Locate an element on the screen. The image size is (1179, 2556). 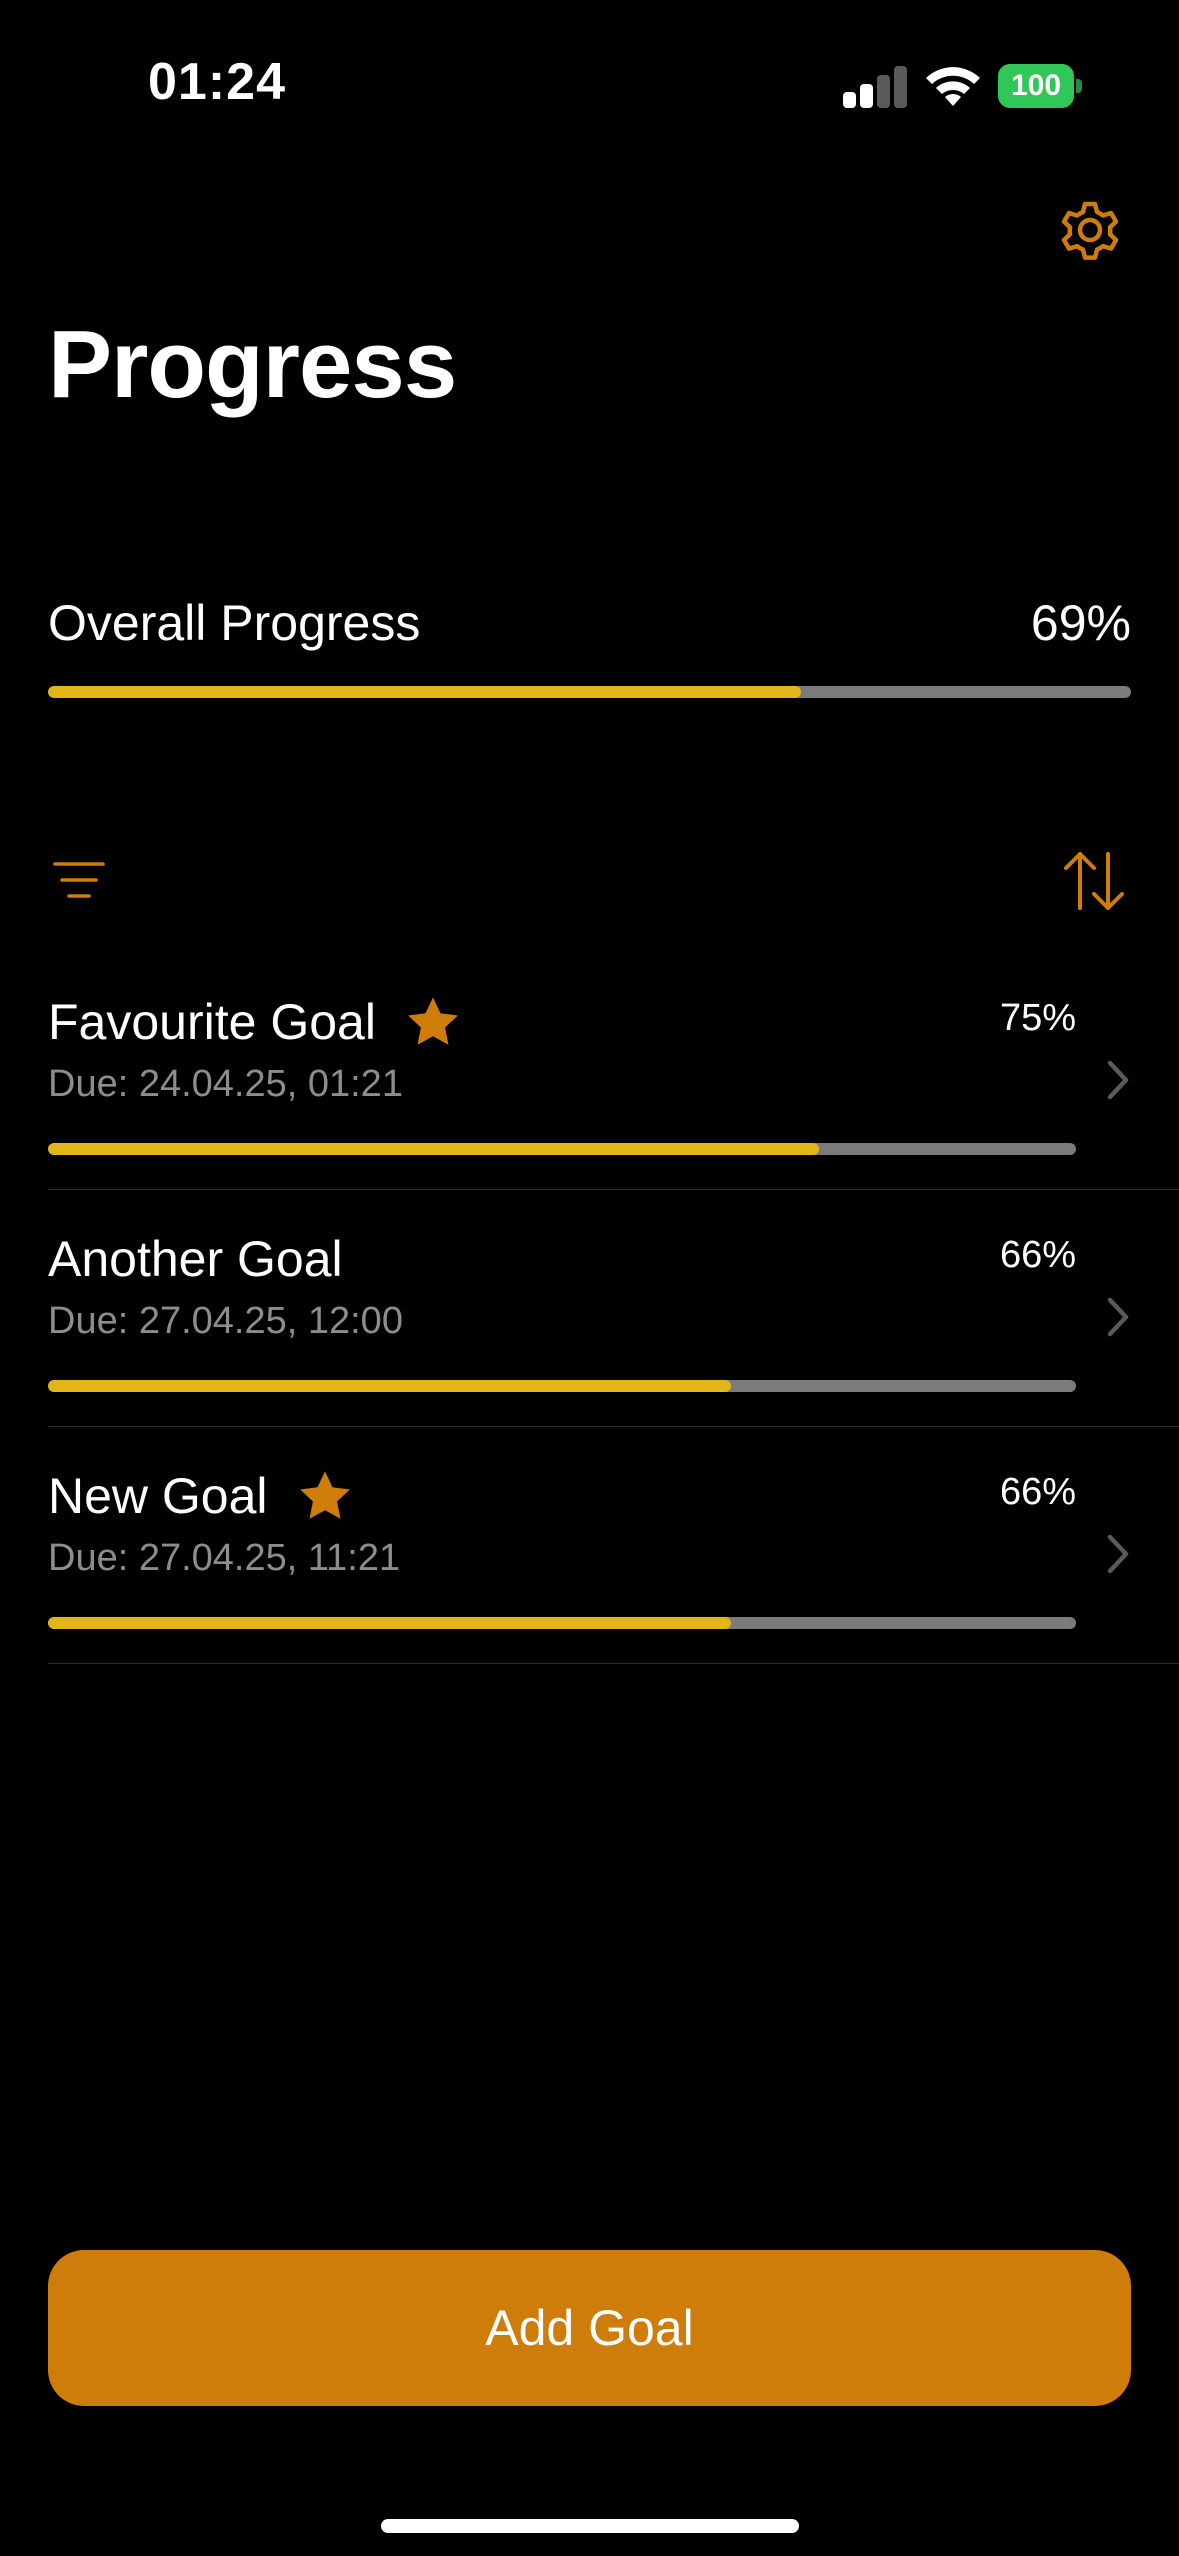
goal-row: New Goal Due: 27.04.25, 11:21 66% is located at coordinates (589, 1545).